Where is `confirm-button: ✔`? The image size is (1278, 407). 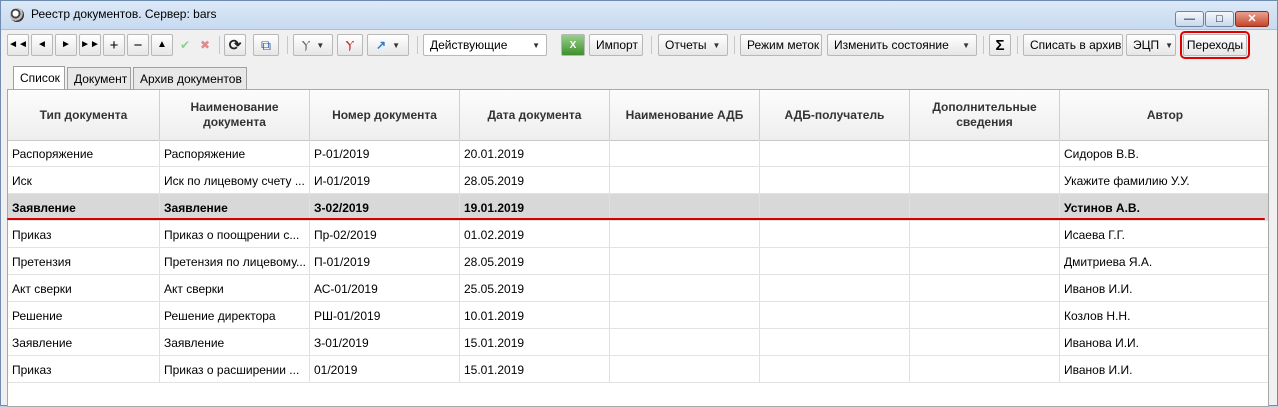
confirm-button: ✔ is located at coordinates (185, 45).